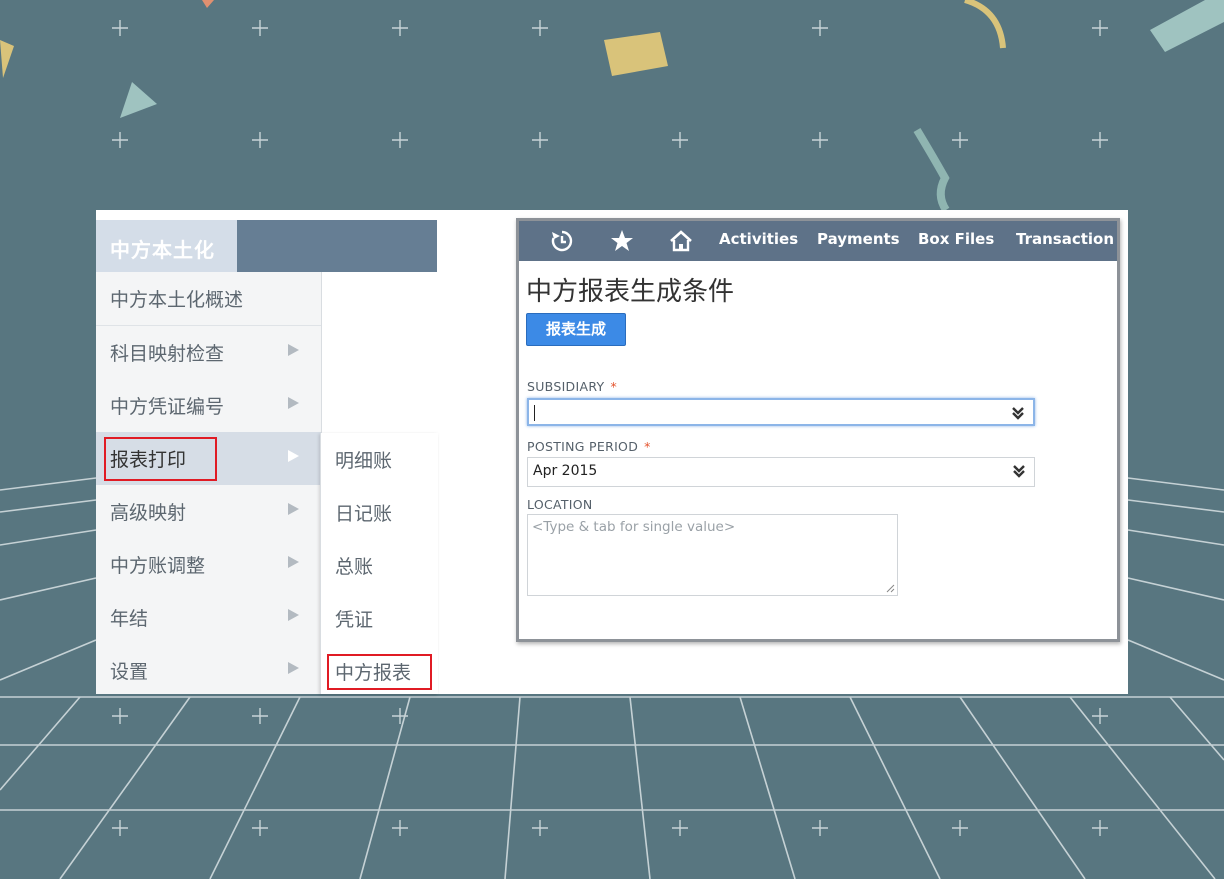 This screenshot has height=879, width=1224. What do you see at coordinates (354, 567) in the screenshot?
I see `submenu-item-label: 总账` at bounding box center [354, 567].